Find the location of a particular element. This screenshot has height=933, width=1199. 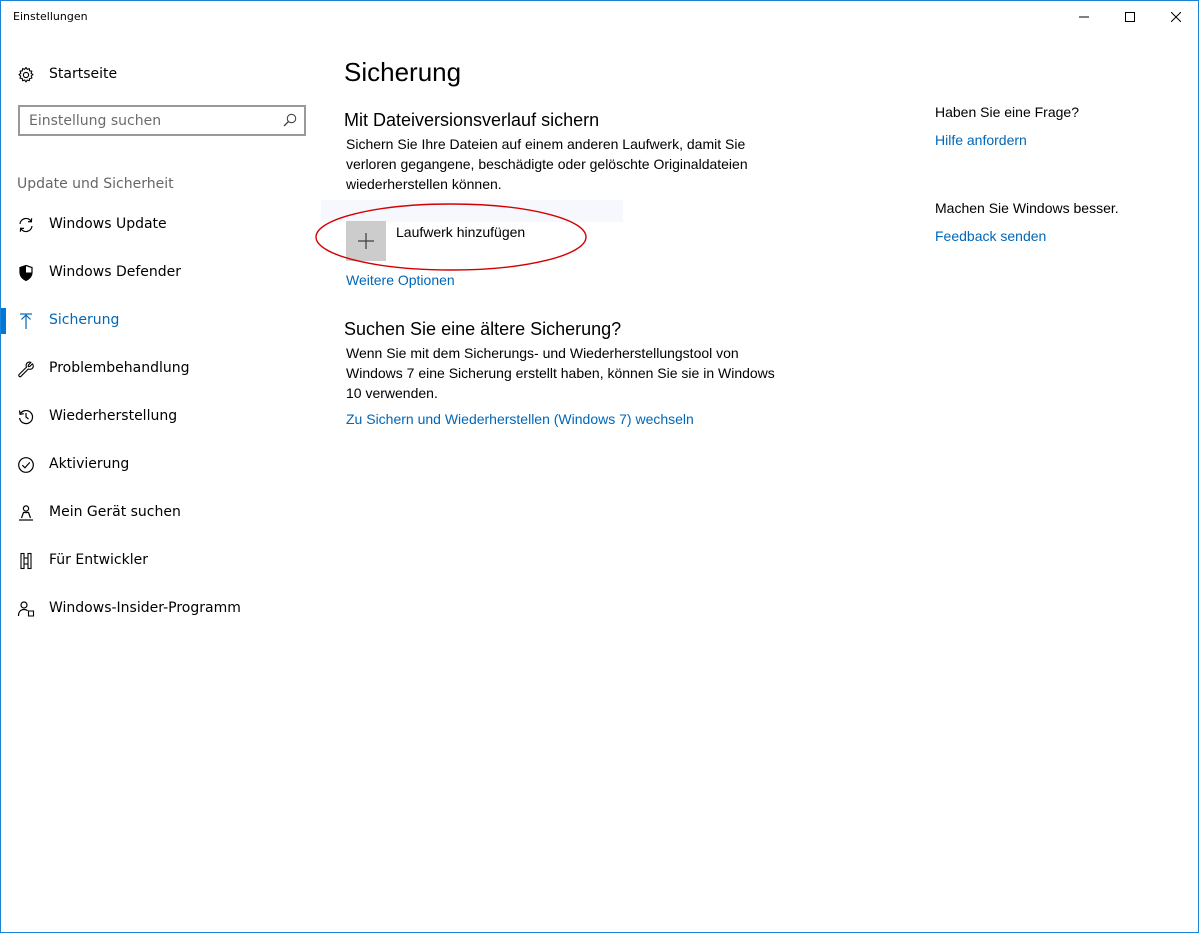

sidebar-item-fuer-entwickler: Für Entwickler is located at coordinates (161, 561).